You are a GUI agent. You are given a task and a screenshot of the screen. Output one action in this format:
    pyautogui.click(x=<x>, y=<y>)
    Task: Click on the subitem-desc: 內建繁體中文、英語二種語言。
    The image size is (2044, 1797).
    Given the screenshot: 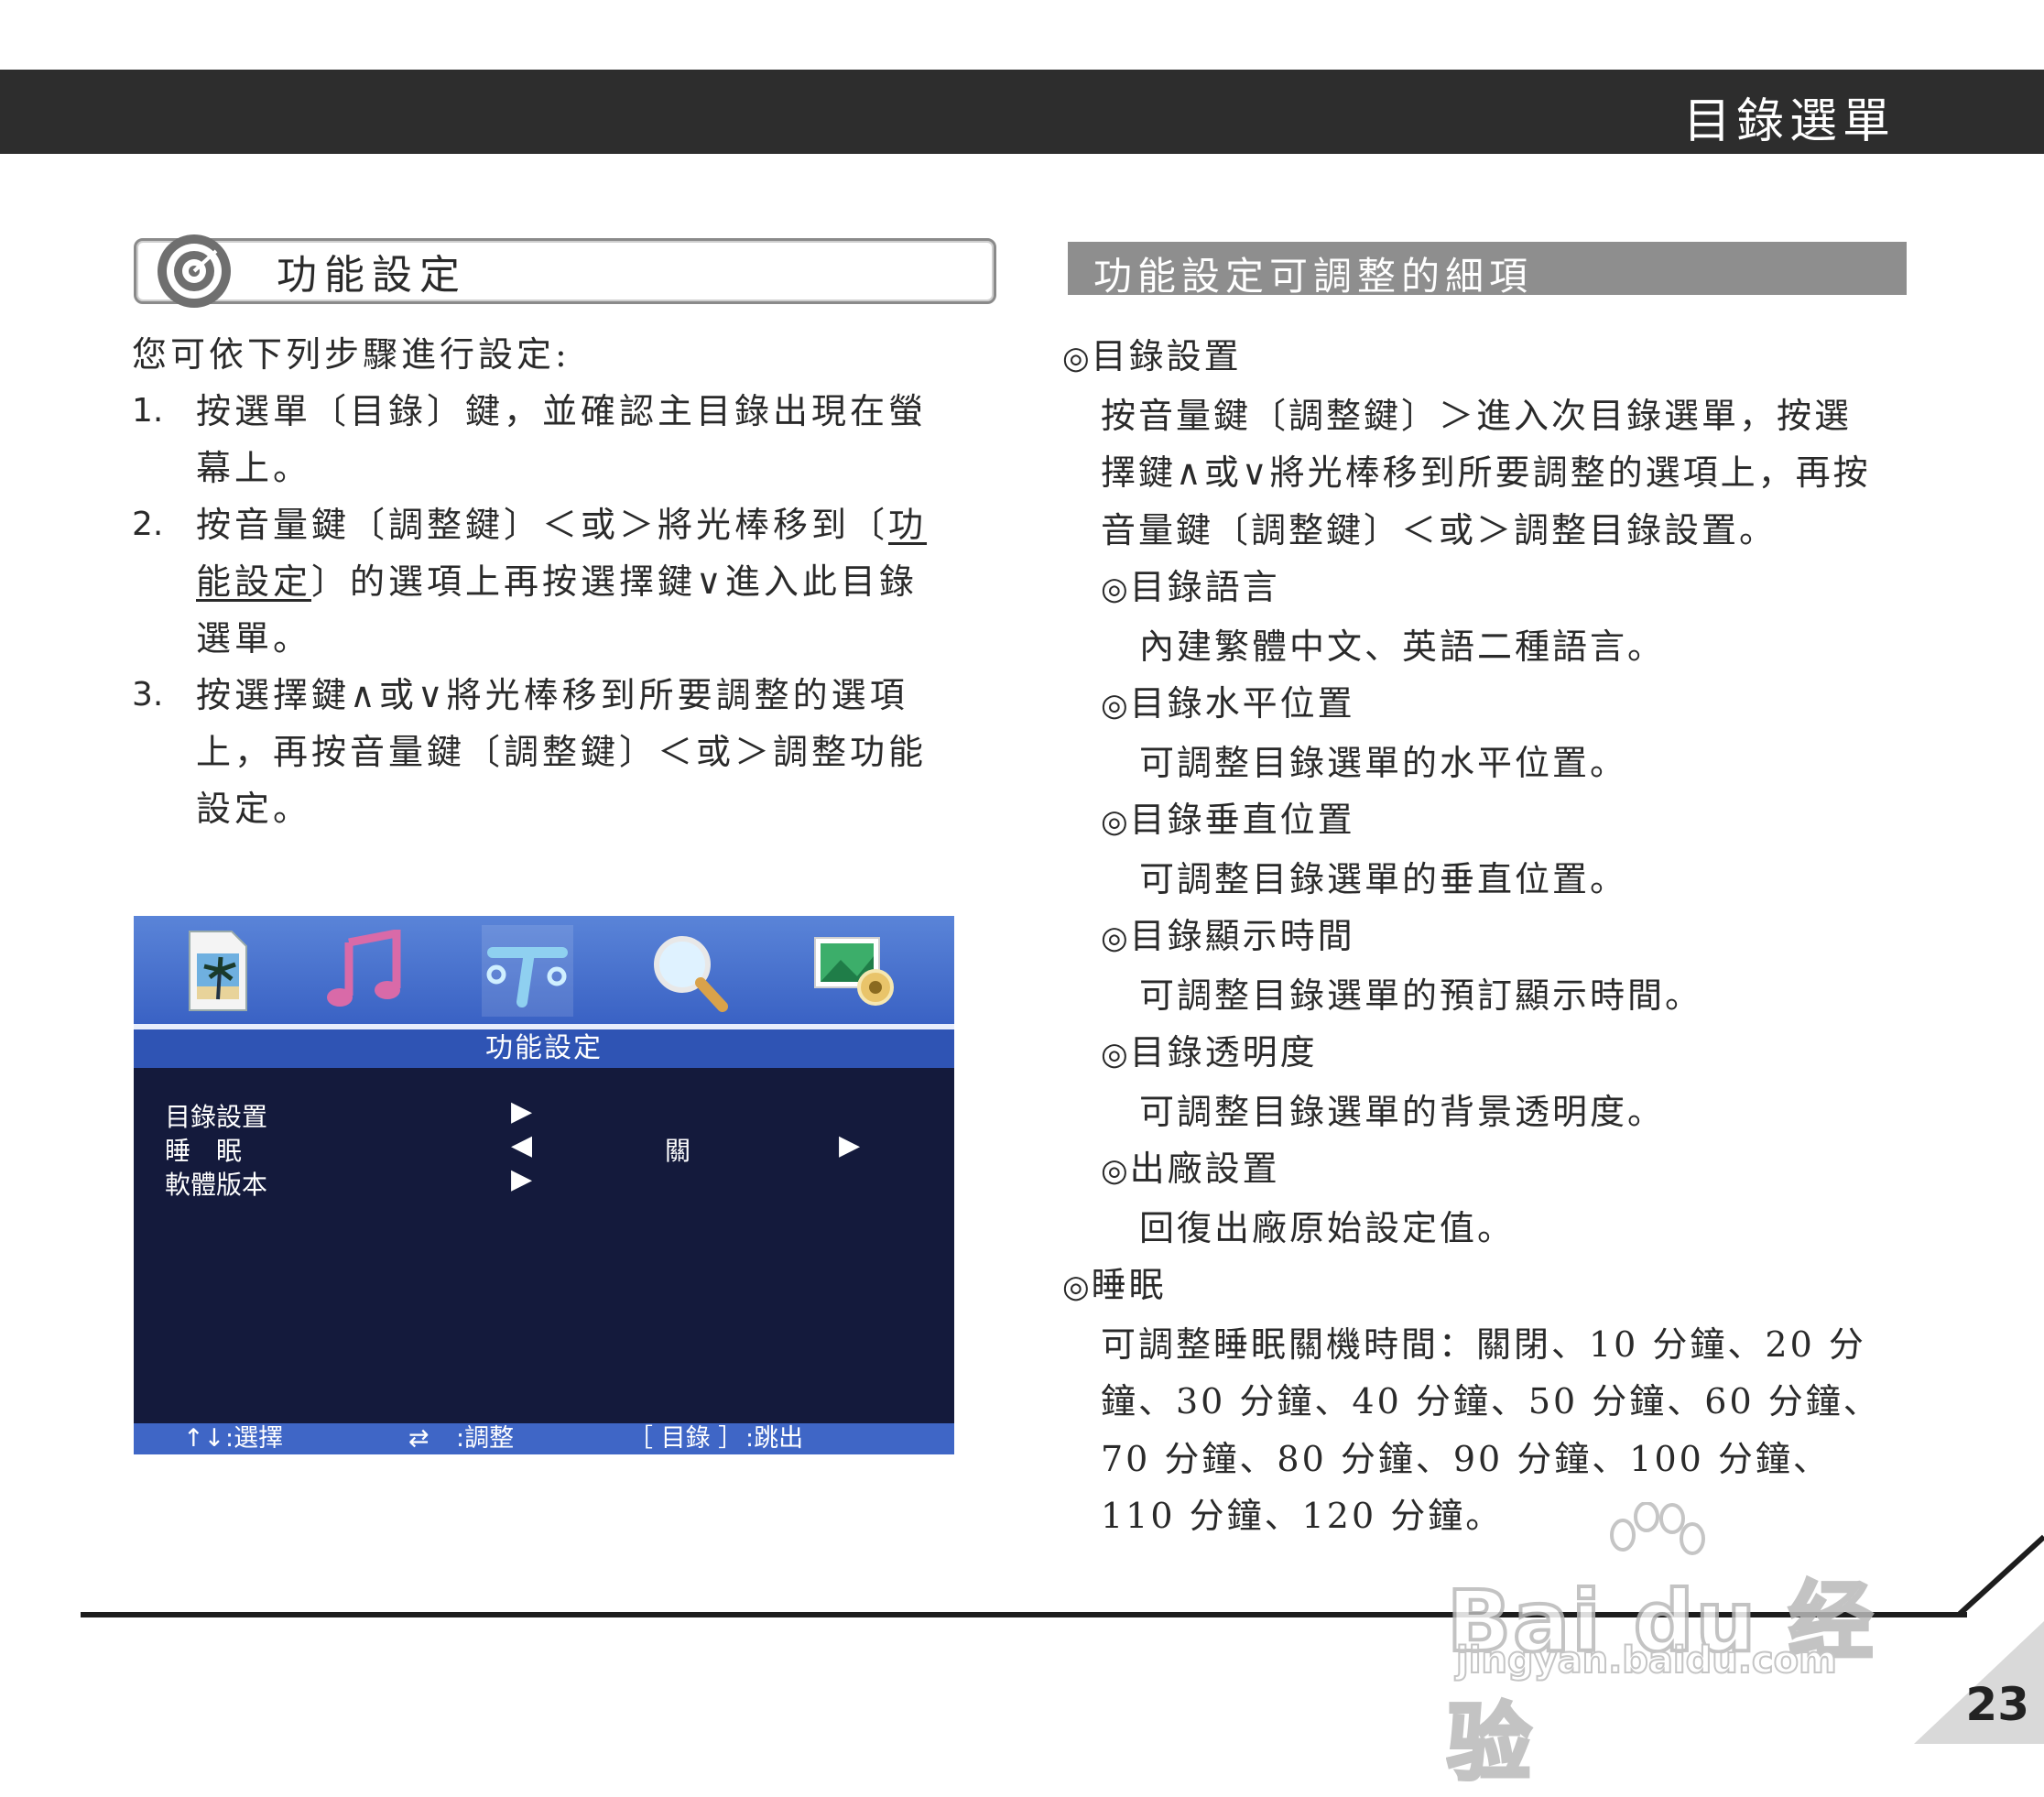 What is the action you would take?
    pyautogui.click(x=1402, y=646)
    